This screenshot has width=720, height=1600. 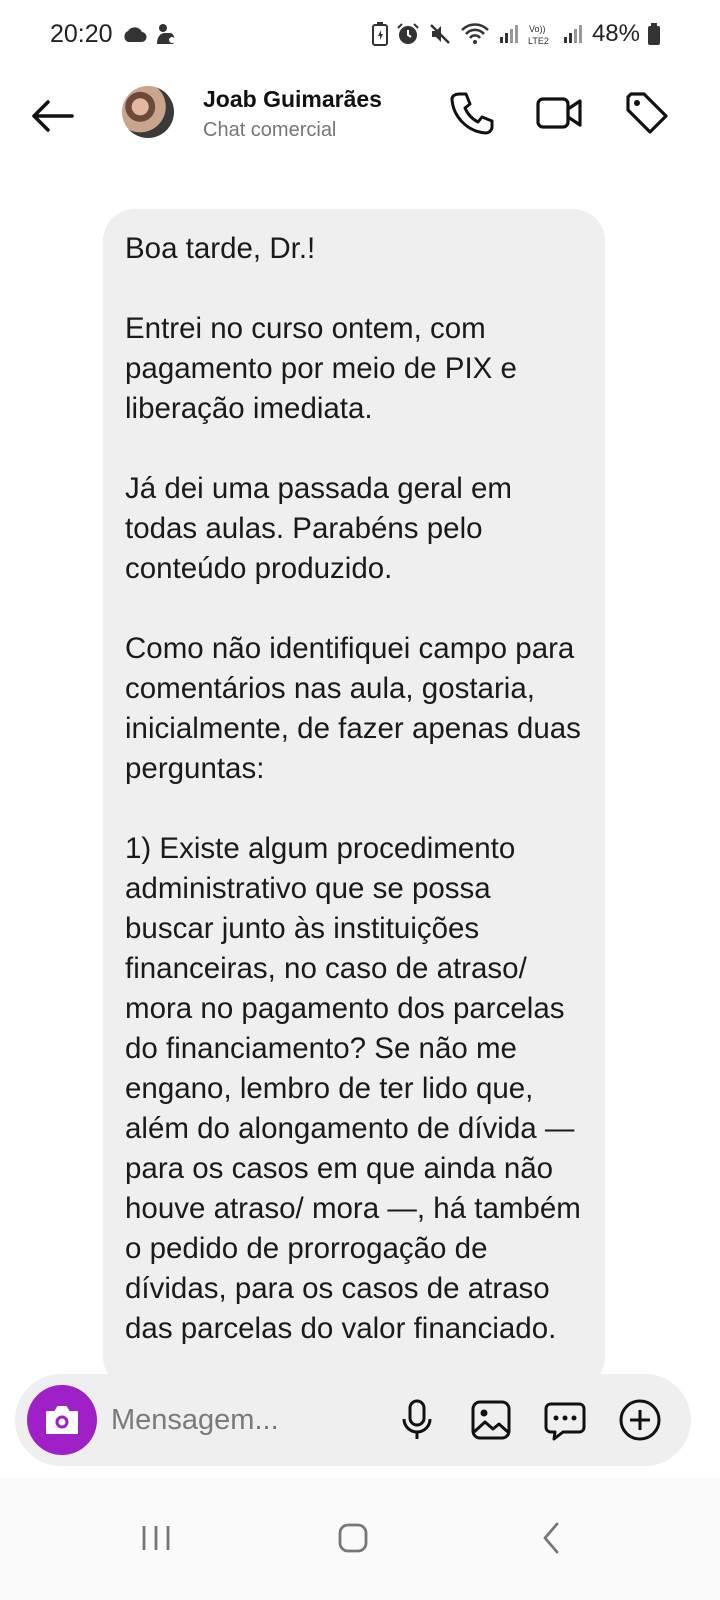 I want to click on tag-icon, so click(x=647, y=113).